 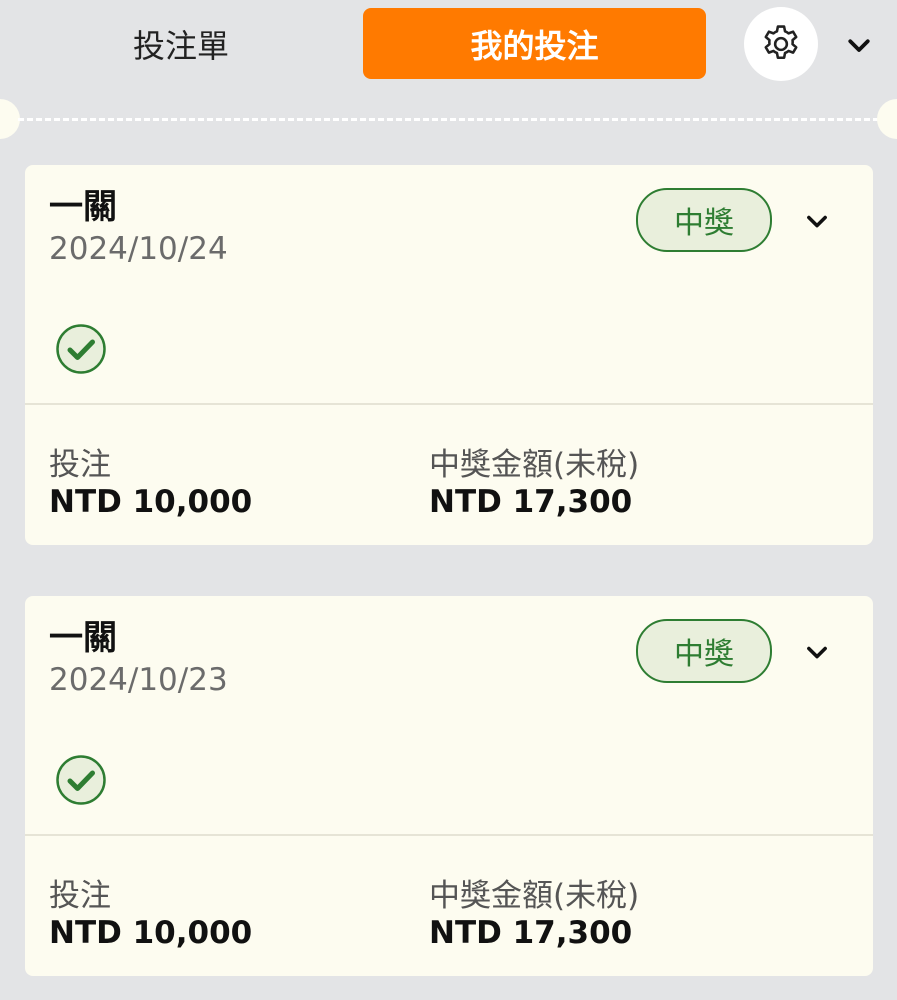 I want to click on bet-date: 2024/10/24, so click(x=138, y=249).